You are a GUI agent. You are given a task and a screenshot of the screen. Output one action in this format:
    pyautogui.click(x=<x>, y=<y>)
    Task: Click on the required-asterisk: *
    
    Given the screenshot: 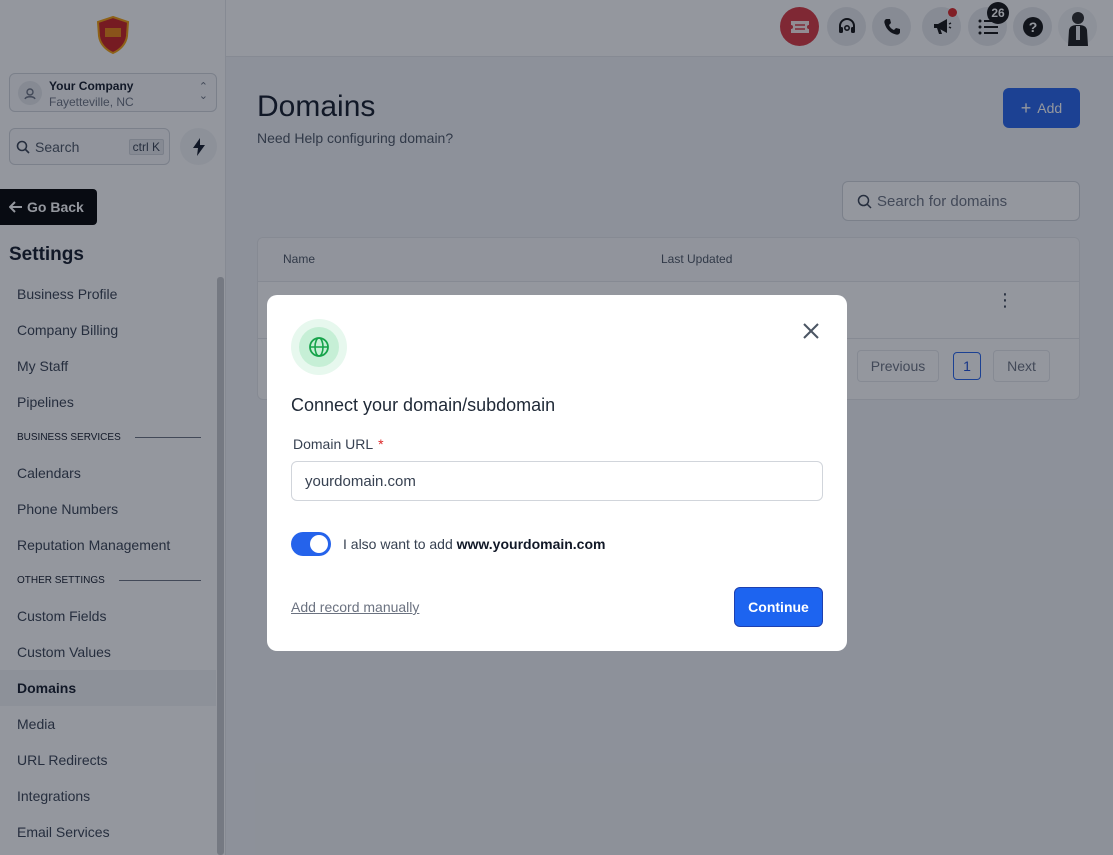 What is the action you would take?
    pyautogui.click(x=381, y=444)
    